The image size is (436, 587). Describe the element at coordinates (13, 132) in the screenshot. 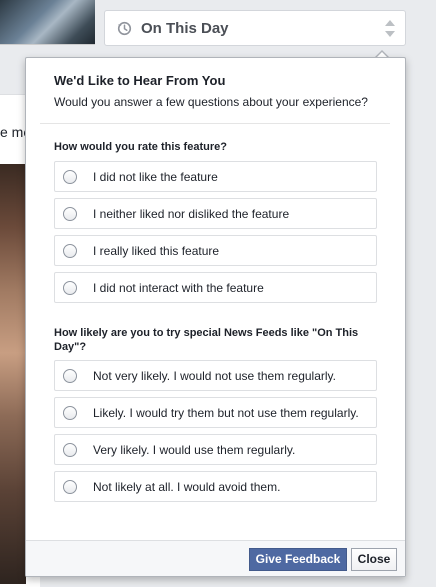

I see `background-card-text: e me` at that location.